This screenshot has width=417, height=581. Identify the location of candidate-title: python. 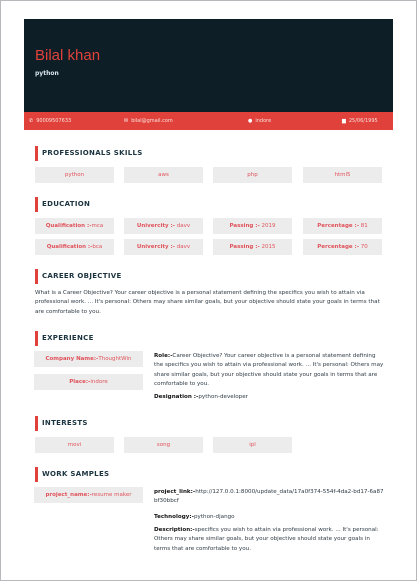
(47, 73).